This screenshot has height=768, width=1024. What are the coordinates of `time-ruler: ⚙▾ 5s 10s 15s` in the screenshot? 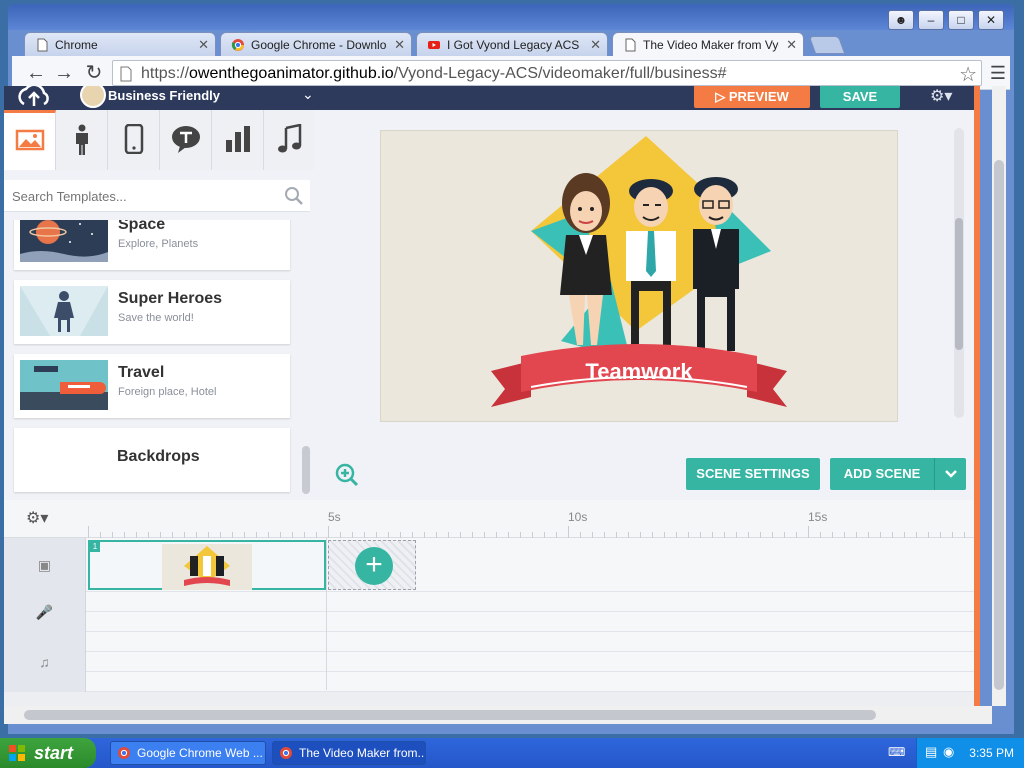 It's located at (489, 519).